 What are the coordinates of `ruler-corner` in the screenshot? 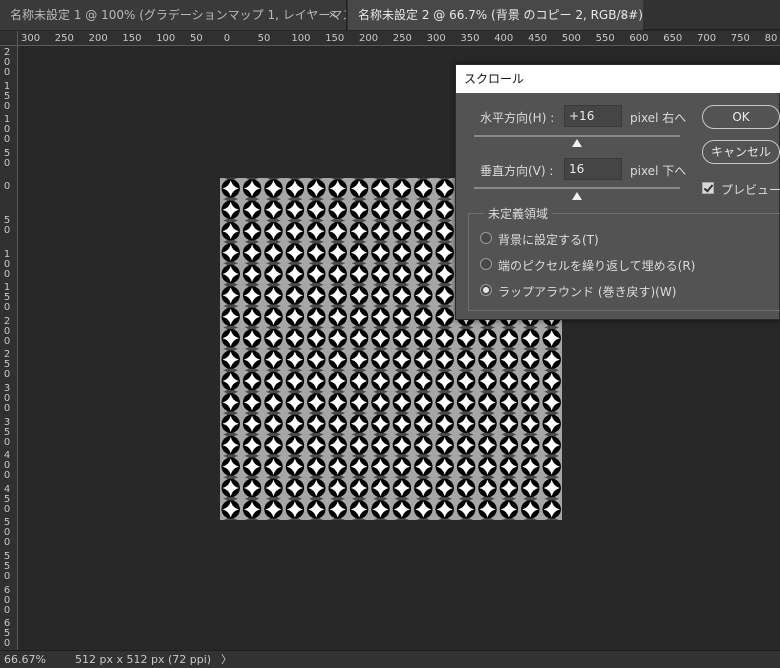 It's located at (9, 38).